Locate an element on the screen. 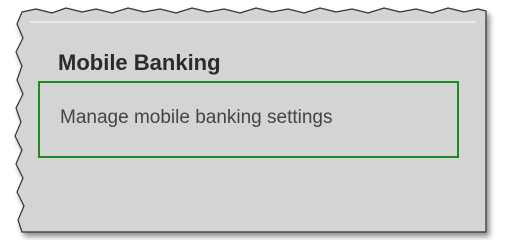 The height and width of the screenshot is (240, 512). section-title: Mobile Banking is located at coordinates (139, 62).